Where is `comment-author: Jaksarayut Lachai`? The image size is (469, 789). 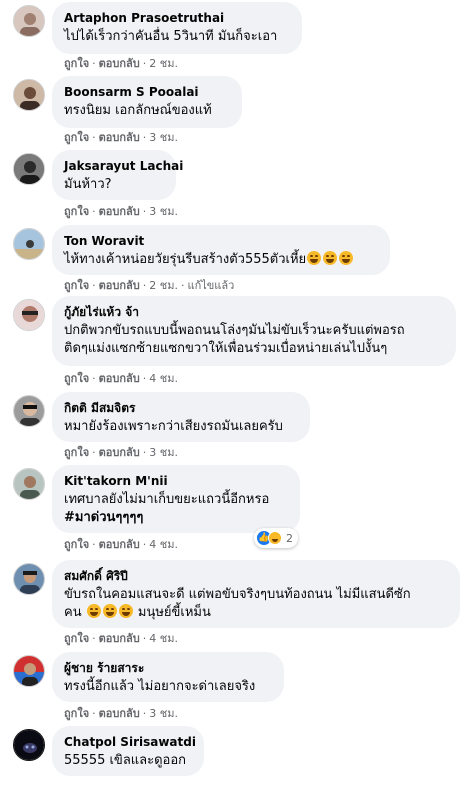 comment-author: Jaksarayut Lachai is located at coordinates (123, 166).